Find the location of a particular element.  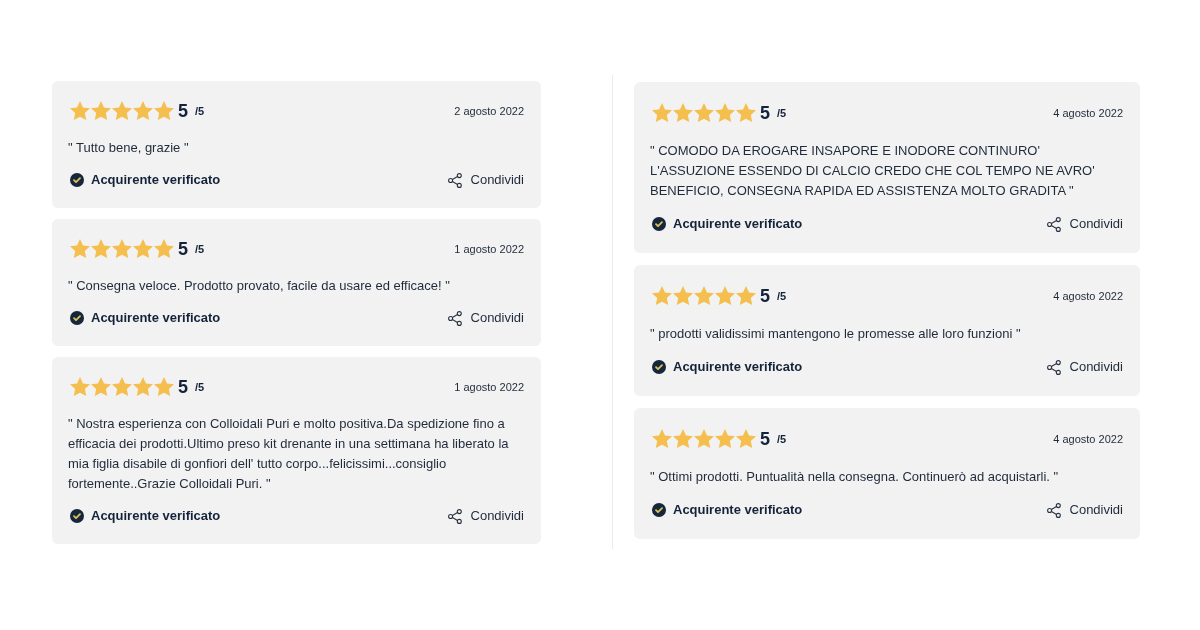

review-date: 2 agosto 2022 is located at coordinates (489, 111).